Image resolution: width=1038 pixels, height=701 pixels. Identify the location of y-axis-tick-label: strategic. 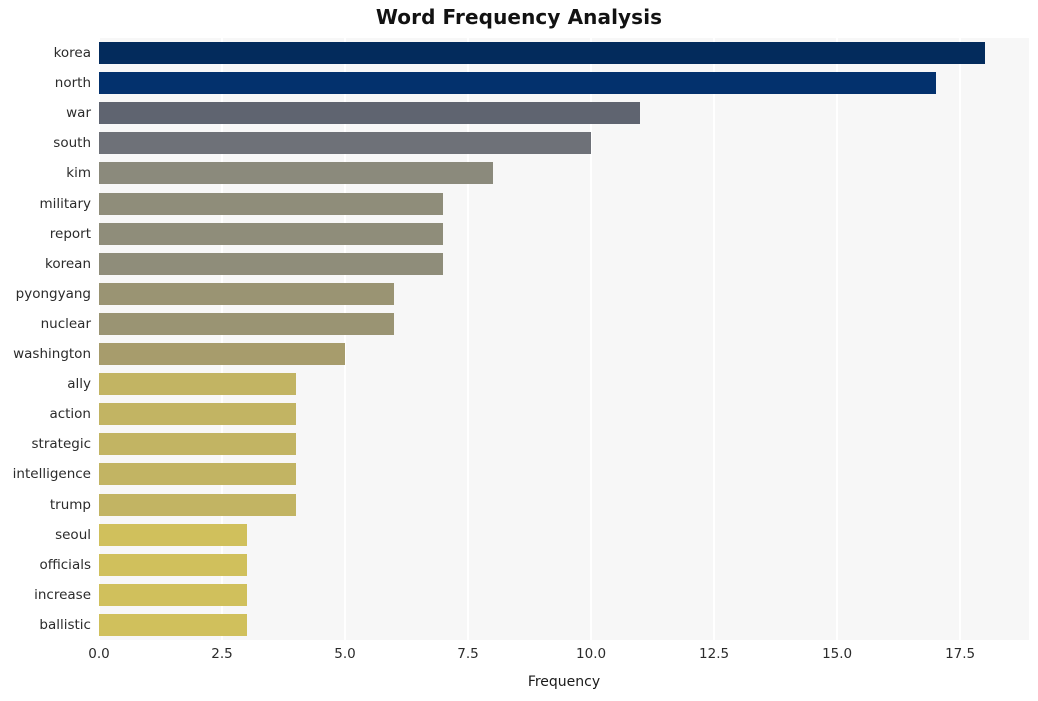
(61, 444).